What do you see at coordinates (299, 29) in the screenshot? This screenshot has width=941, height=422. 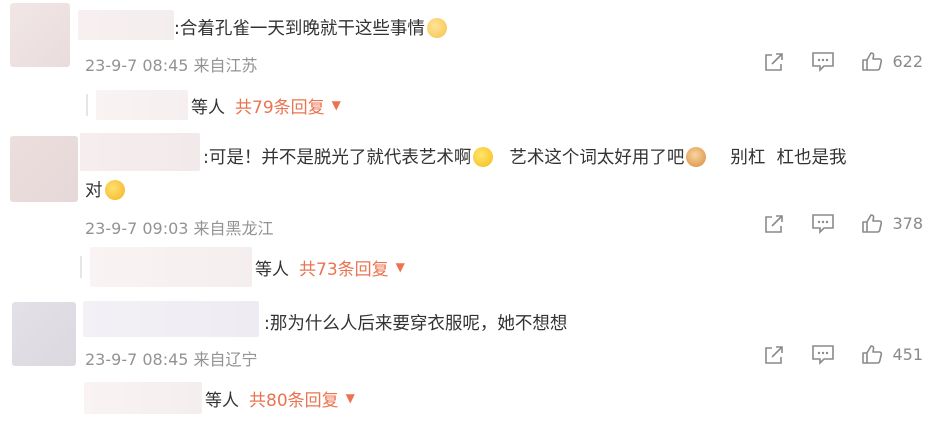 I see `comment-text-content: :合着孔雀一天到晚就干这些事情` at bounding box center [299, 29].